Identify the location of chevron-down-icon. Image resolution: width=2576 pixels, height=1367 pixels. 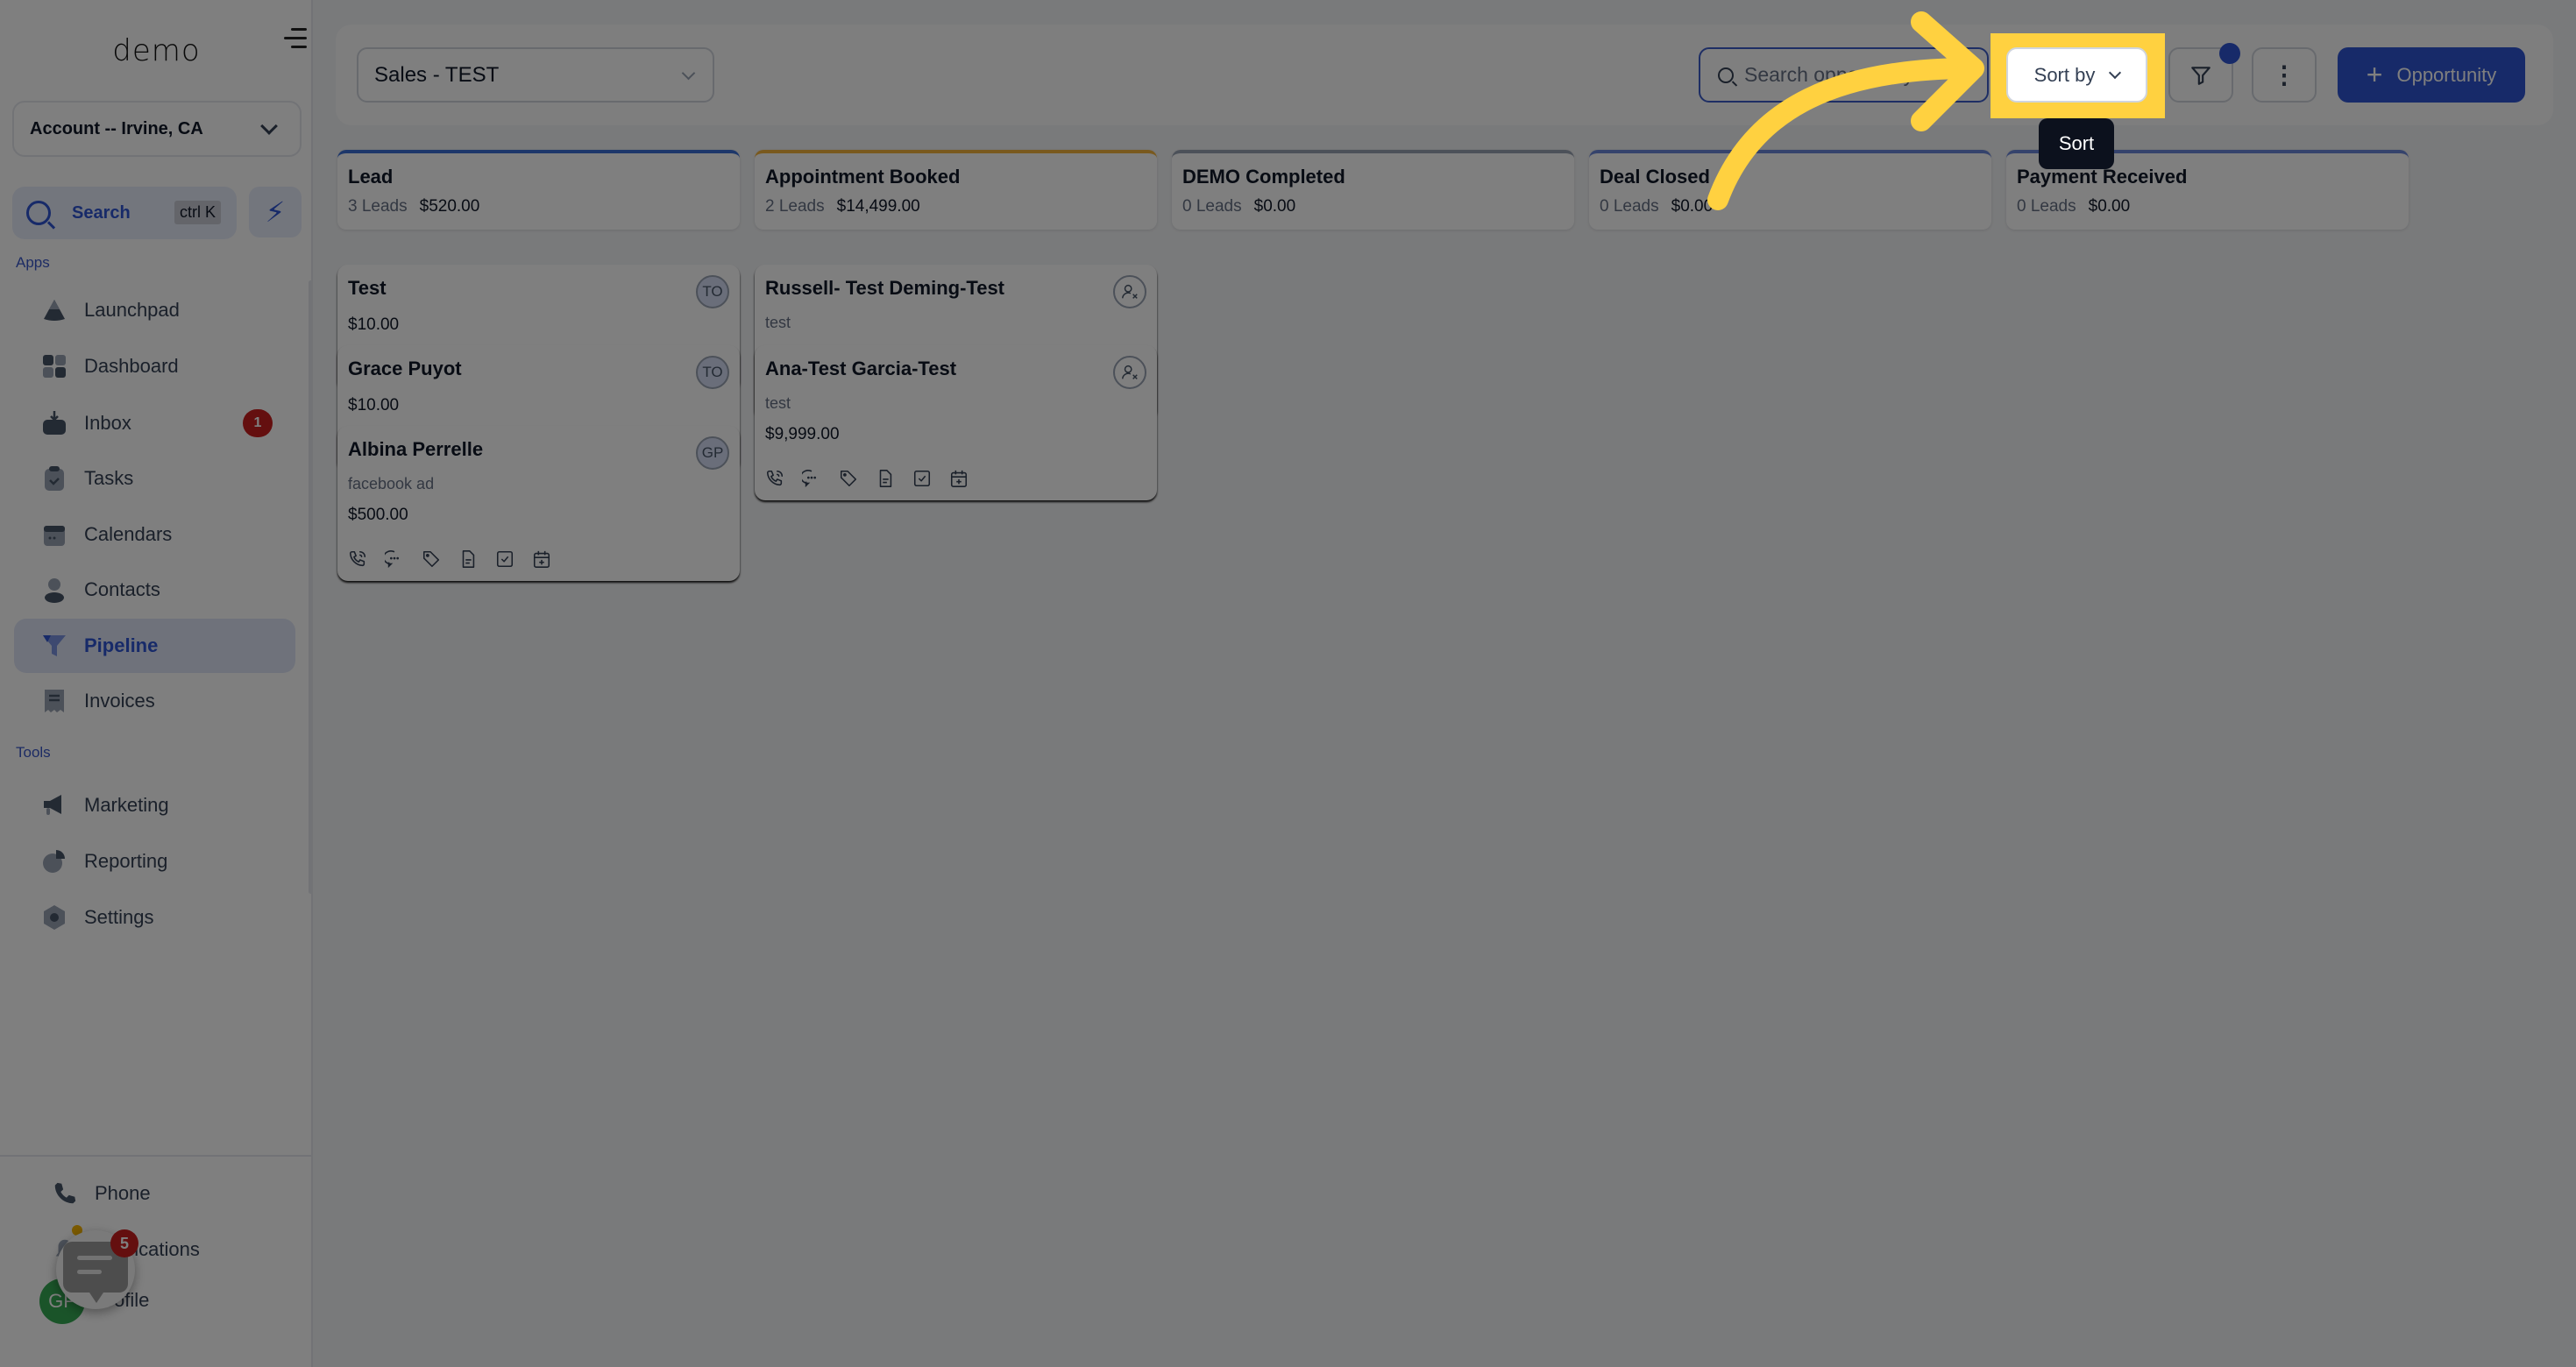
(2115, 72).